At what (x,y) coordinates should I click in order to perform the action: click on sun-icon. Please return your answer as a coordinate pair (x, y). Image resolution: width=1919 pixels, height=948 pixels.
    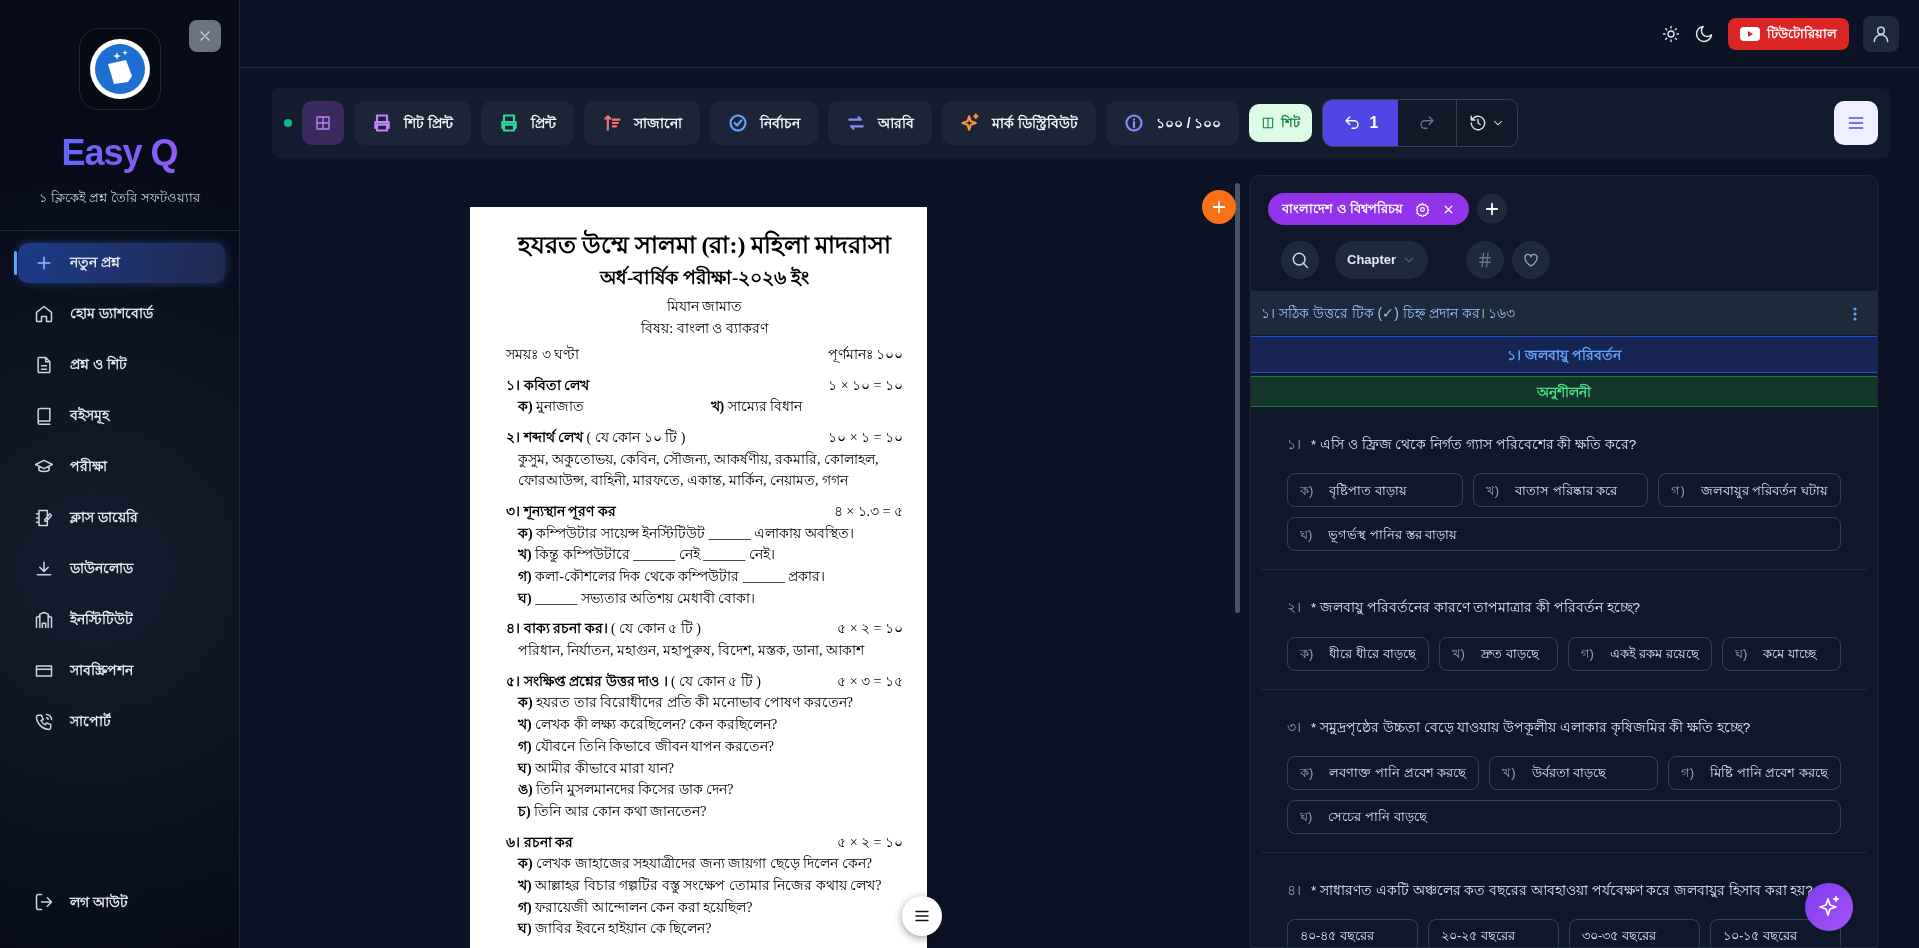
    Looking at the image, I should click on (1671, 34).